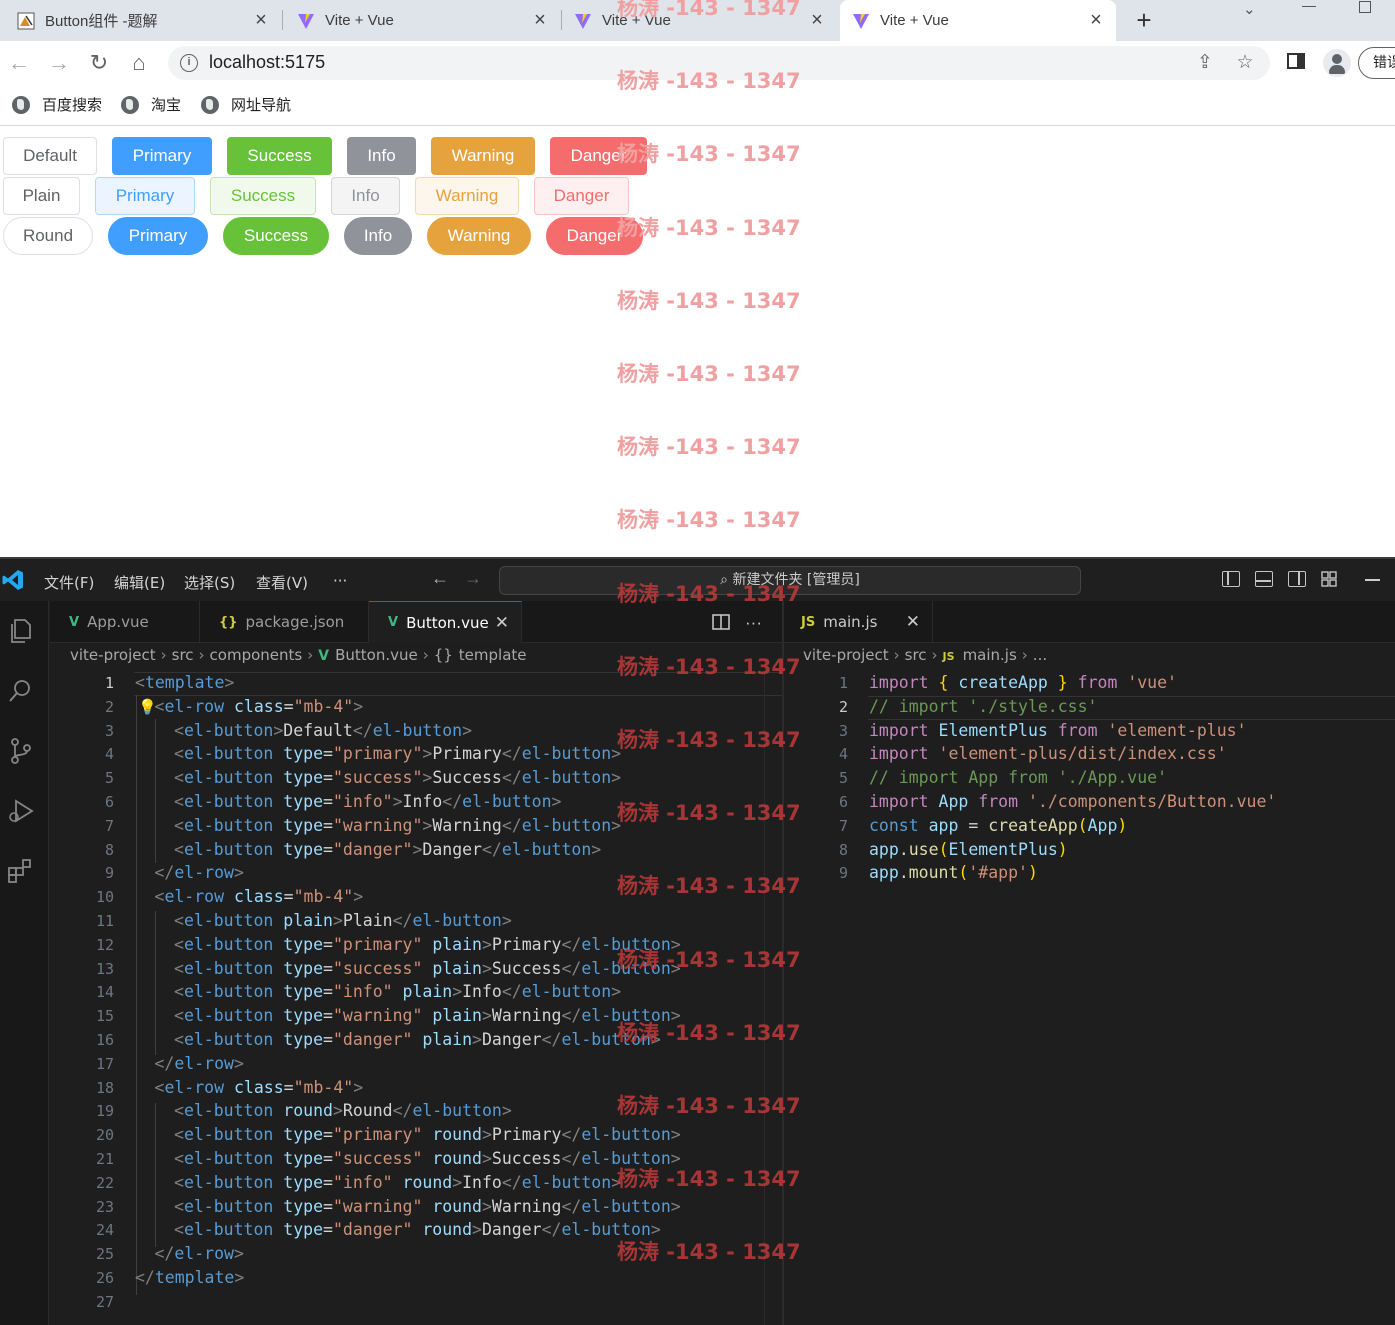 The image size is (1395, 1325). What do you see at coordinates (381, 156) in the screenshot?
I see `info-button: Info` at bounding box center [381, 156].